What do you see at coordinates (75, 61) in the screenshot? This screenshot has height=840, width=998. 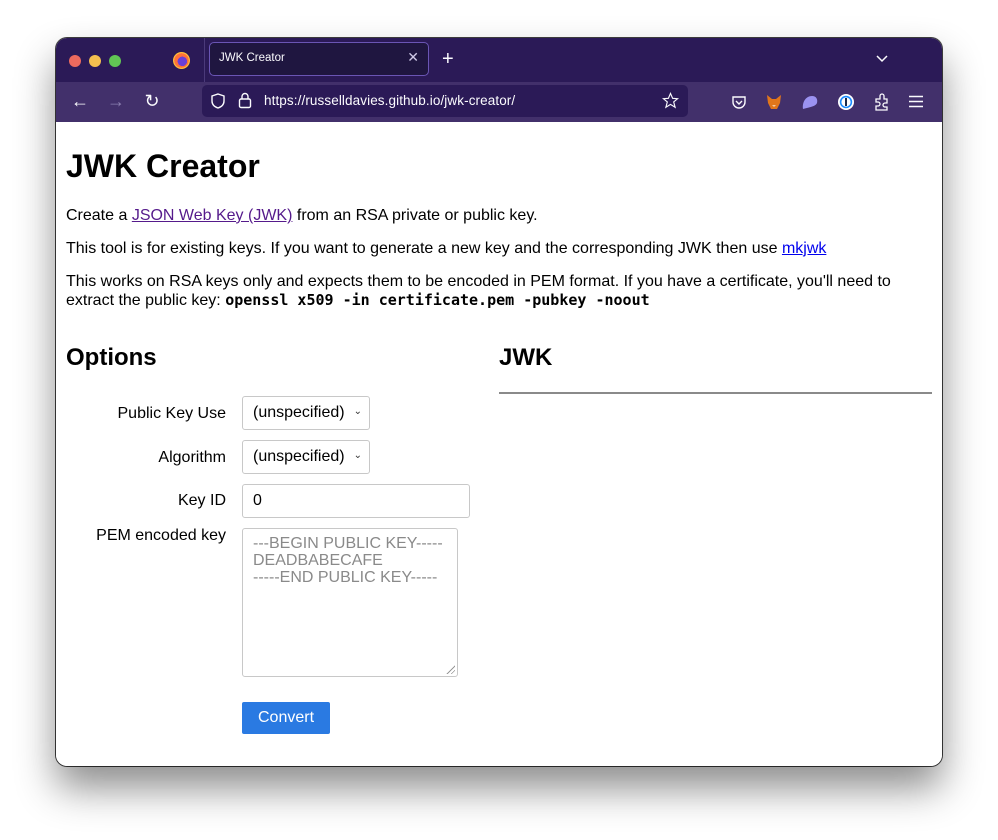 I see `close-window-button` at bounding box center [75, 61].